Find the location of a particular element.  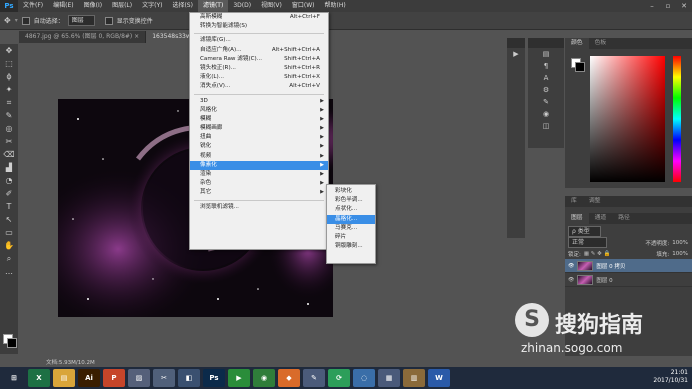

layer-name: 图层 0 is located at coordinates (604, 280).